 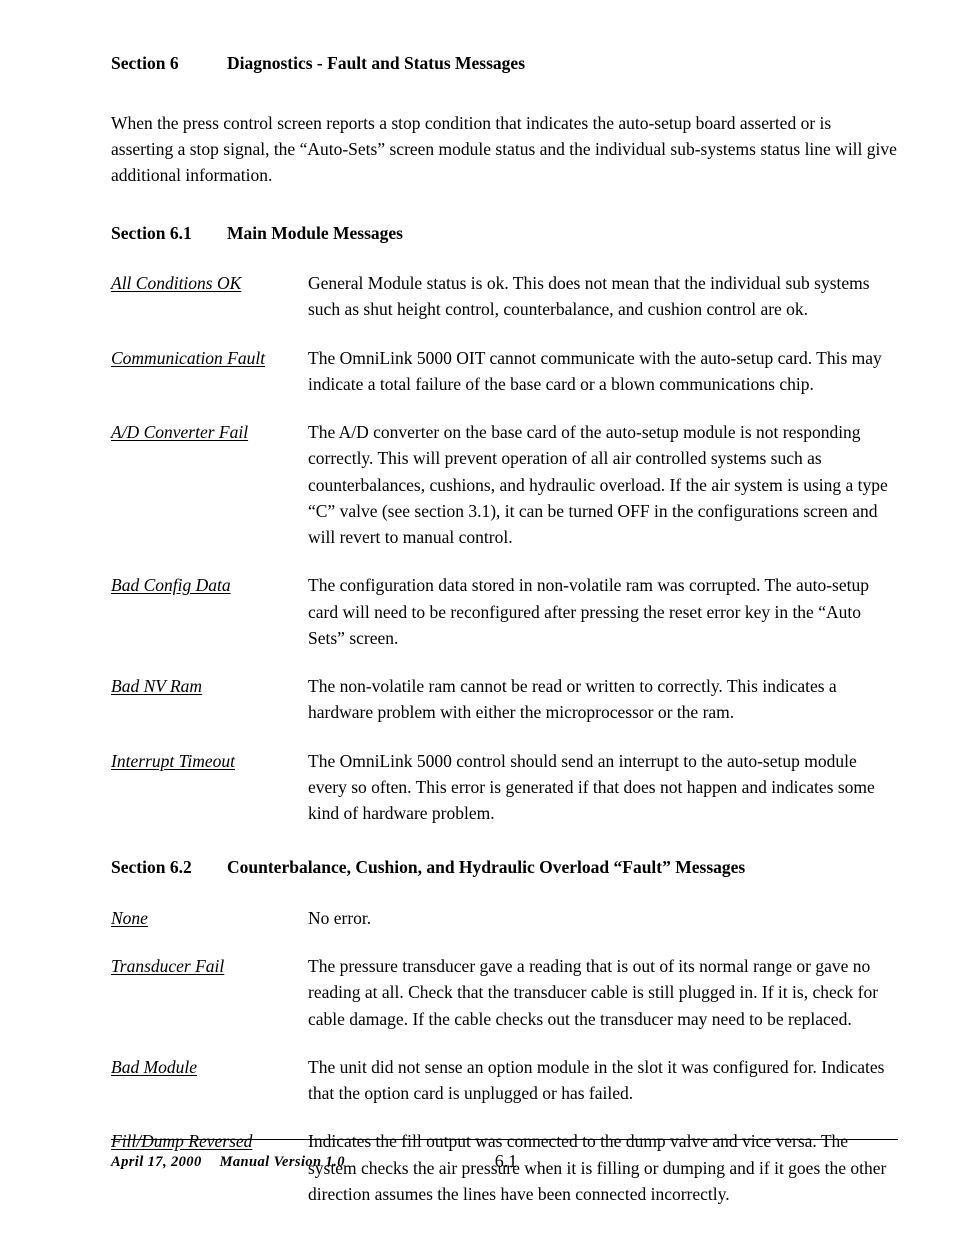 What do you see at coordinates (282, 1162) in the screenshot?
I see `footer-manual-version: Manual Version 1.0` at bounding box center [282, 1162].